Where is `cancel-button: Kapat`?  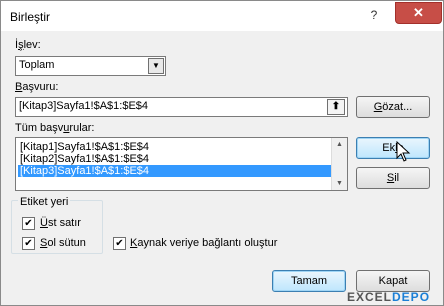 cancel-button: Kapat is located at coordinates (393, 281).